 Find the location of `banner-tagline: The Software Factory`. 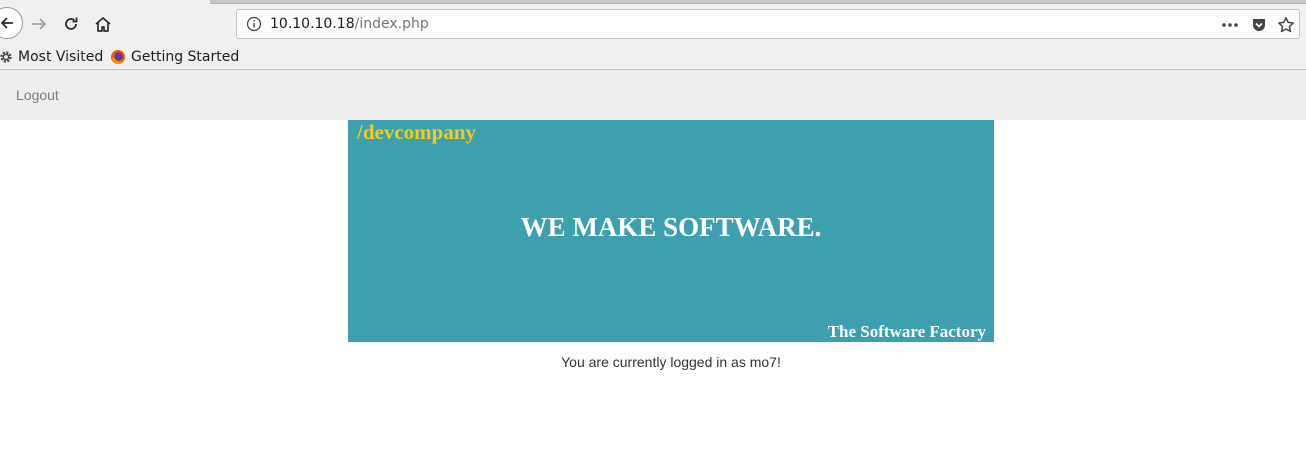

banner-tagline: The Software Factory is located at coordinates (906, 331).